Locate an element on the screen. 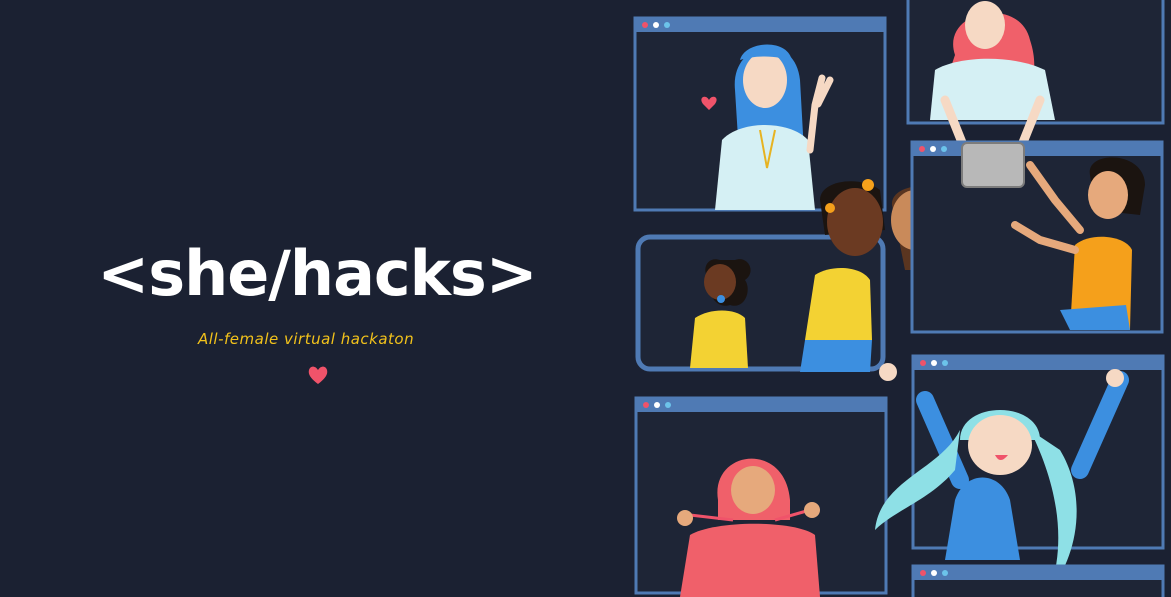  heart-icon is located at coordinates (318, 375).